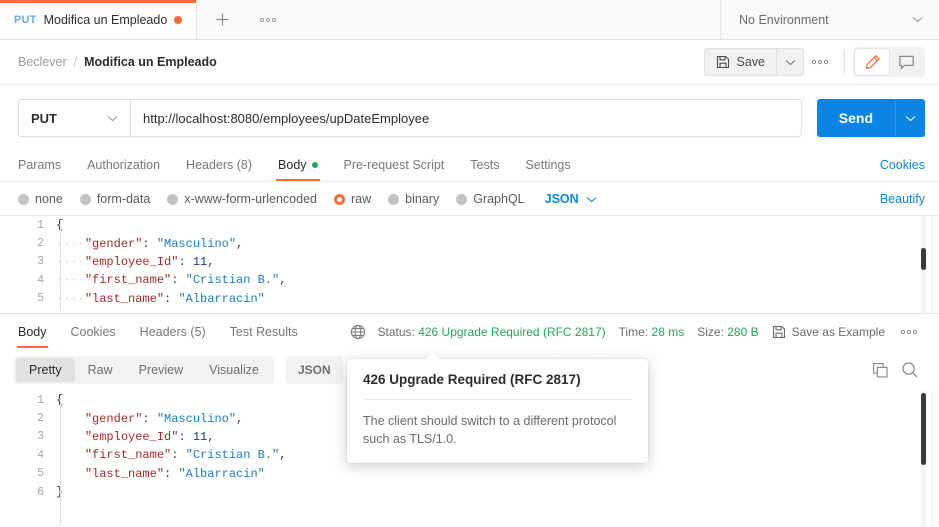 Image resolution: width=939 pixels, height=527 pixels. What do you see at coordinates (32, 332) in the screenshot?
I see `response-tab-body: Body` at bounding box center [32, 332].